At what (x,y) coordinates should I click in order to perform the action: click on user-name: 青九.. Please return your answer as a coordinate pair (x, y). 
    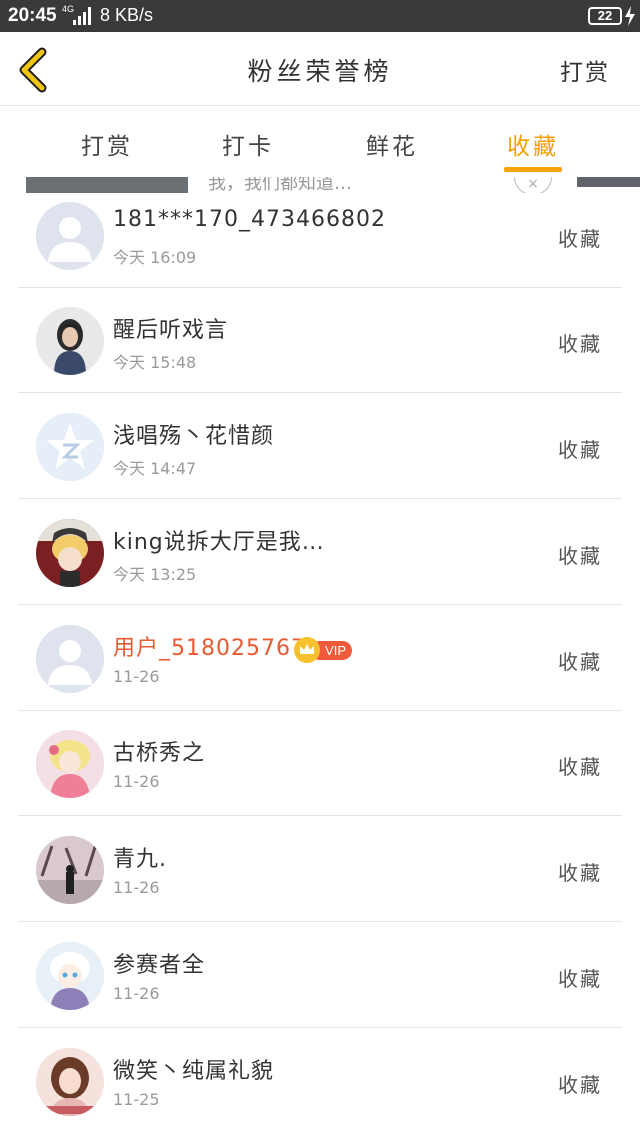
    Looking at the image, I should click on (140, 859).